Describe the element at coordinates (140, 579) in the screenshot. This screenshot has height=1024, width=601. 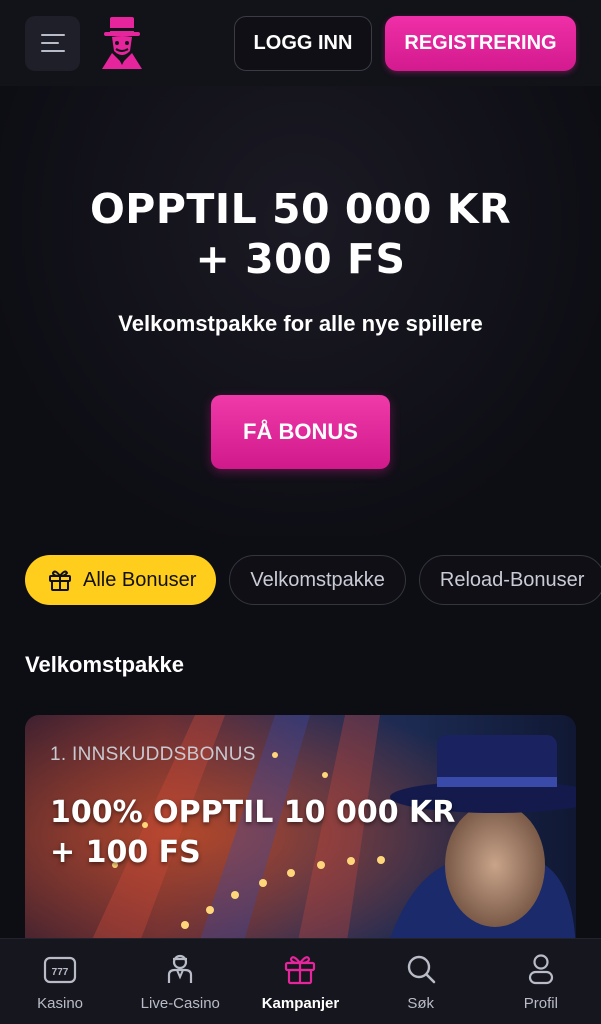
I see `filter-chip-label: Alle Bonuser` at that location.